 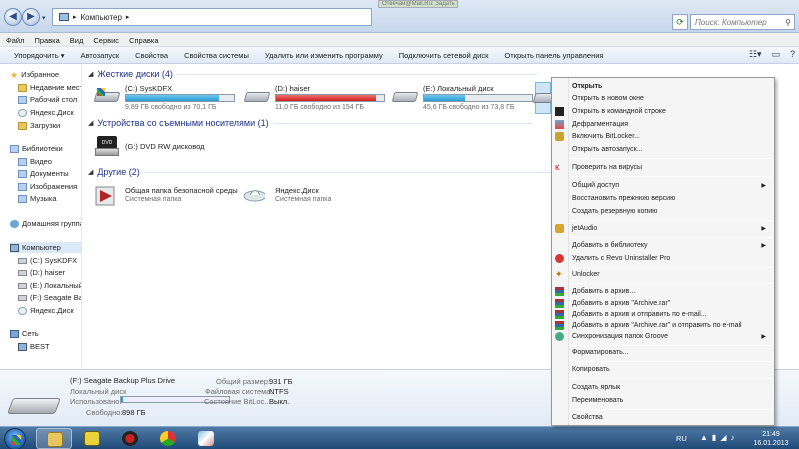 What do you see at coordinates (47, 39) in the screenshot?
I see `menu-edit: Правка` at bounding box center [47, 39].